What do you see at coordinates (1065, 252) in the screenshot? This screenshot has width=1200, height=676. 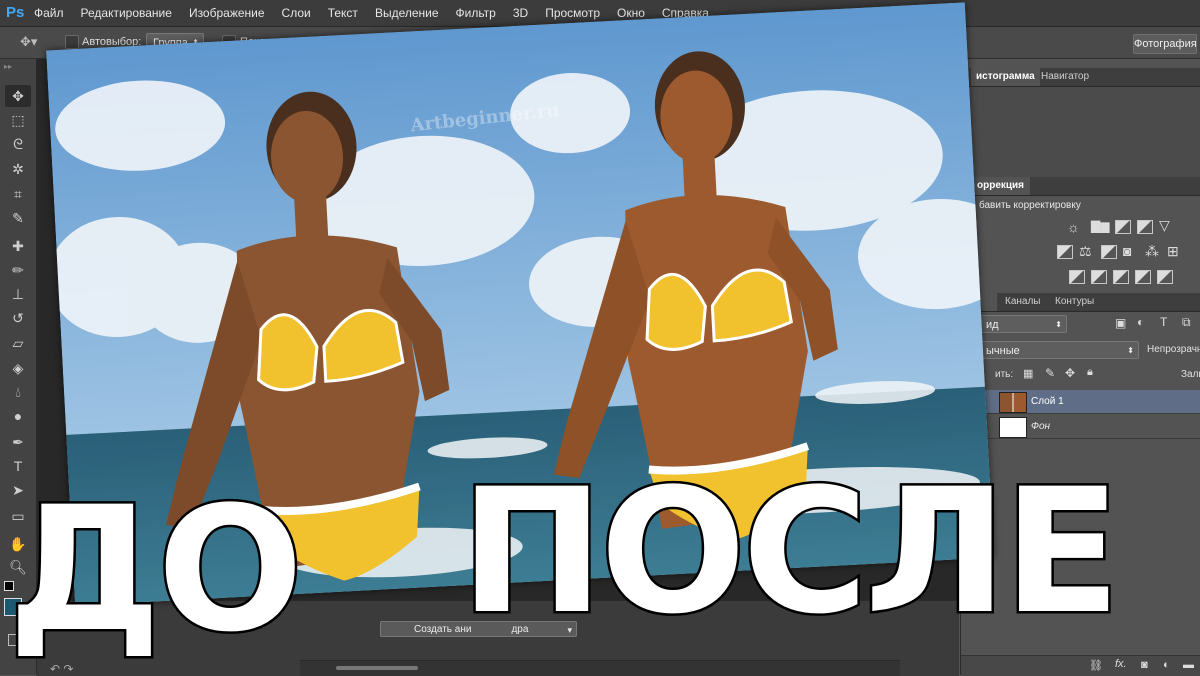 I see `hue-saturation-icon` at bounding box center [1065, 252].